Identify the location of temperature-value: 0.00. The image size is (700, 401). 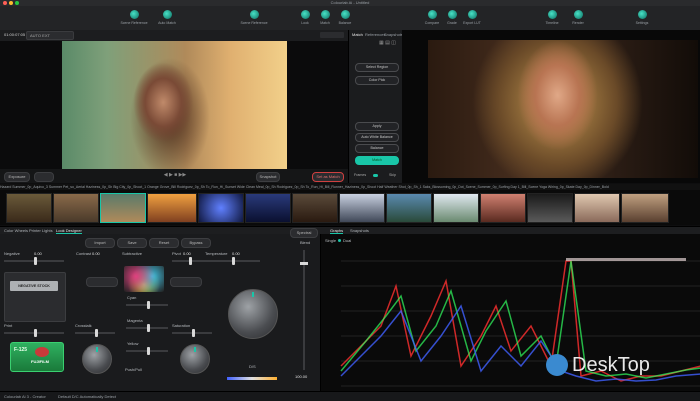
(236, 253).